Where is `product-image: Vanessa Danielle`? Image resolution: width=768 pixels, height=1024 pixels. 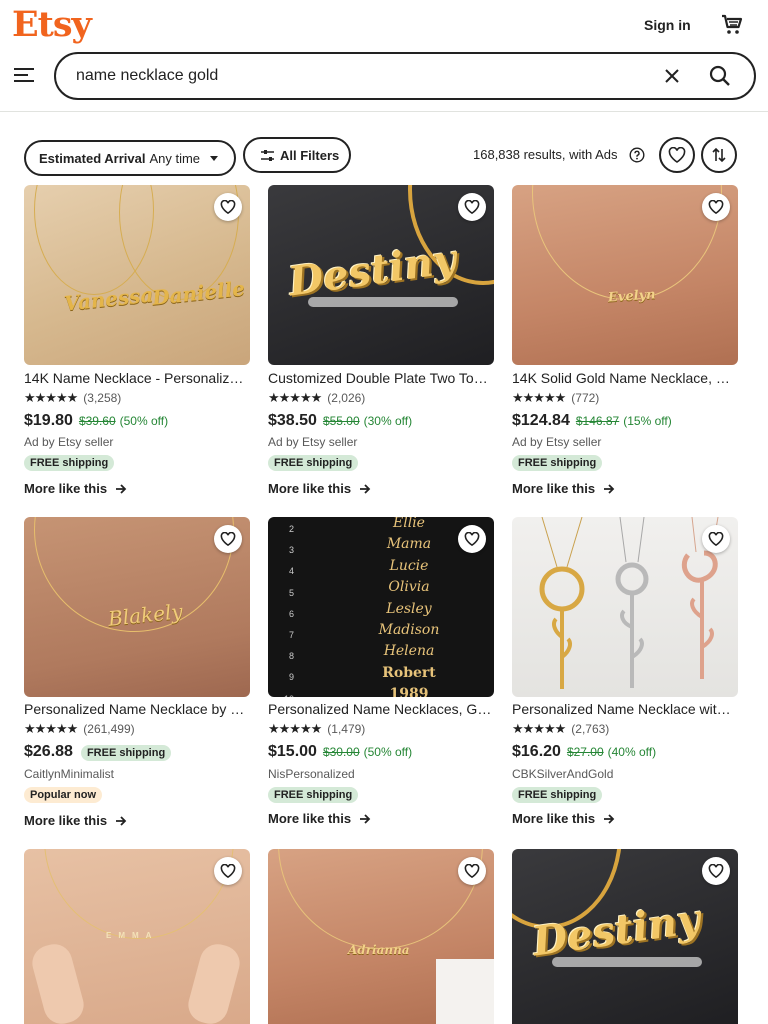 product-image: Vanessa Danielle is located at coordinates (137, 275).